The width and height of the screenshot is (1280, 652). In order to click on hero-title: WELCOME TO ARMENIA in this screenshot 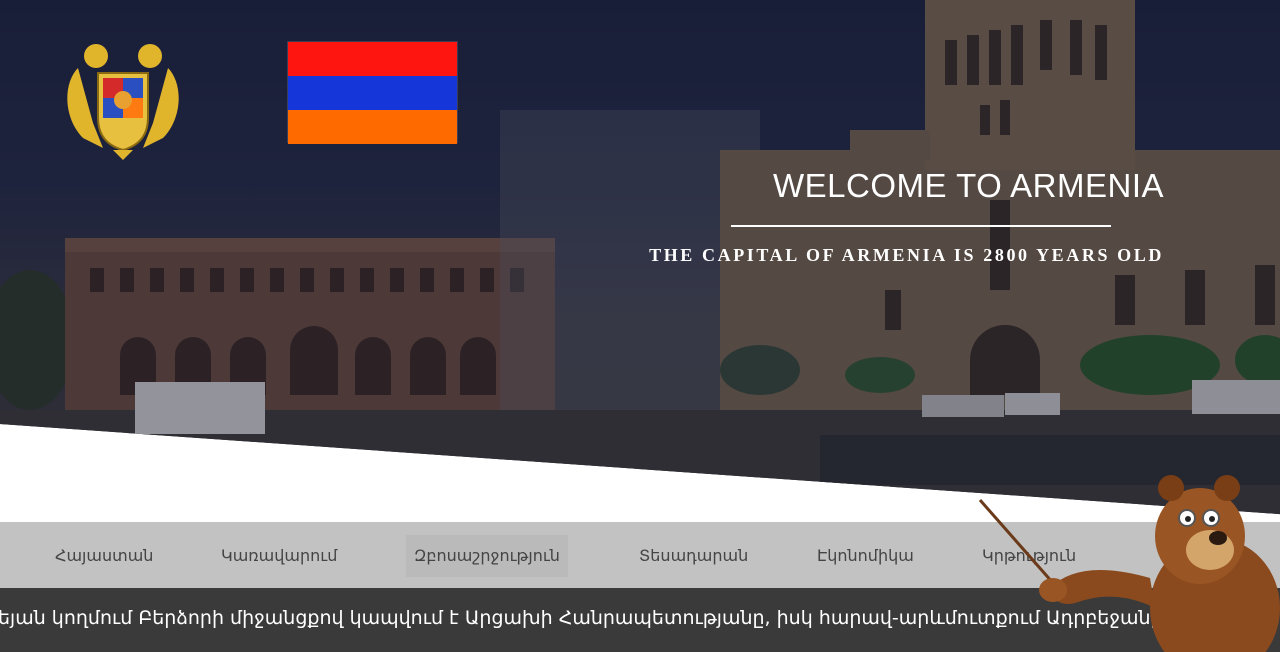, I will do `click(968, 185)`.